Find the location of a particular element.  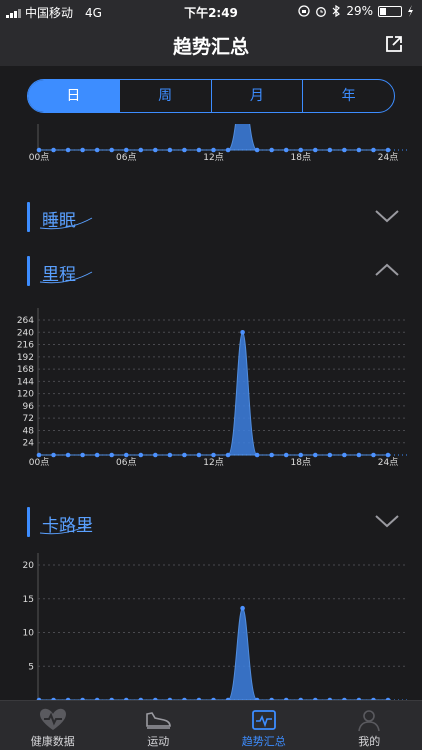

y-tick-label: 216 is located at coordinates (25, 346).